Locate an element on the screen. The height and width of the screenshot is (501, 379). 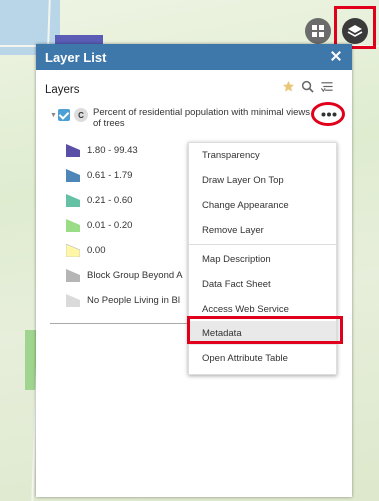
search-icon is located at coordinates (307, 86).